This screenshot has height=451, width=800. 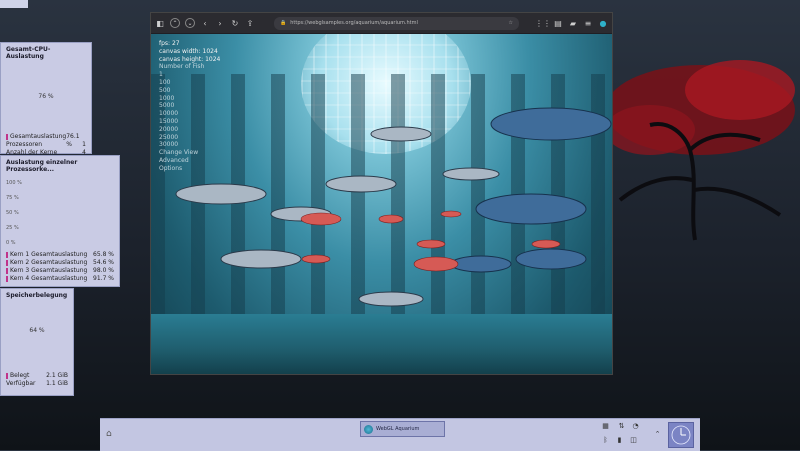 I want to click on stat-label: Verfügbar, so click(x=20, y=384).